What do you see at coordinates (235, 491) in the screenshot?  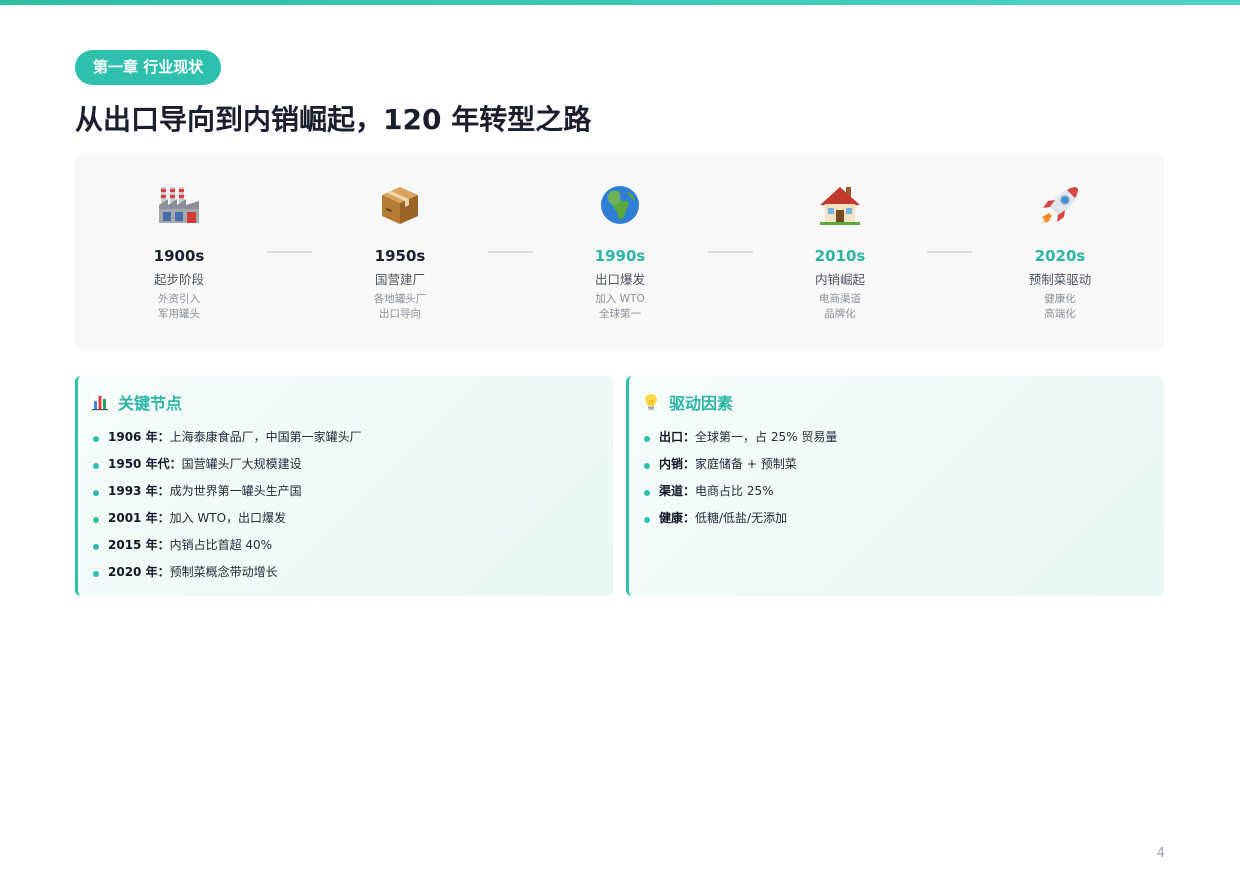 I see `bullet-text: 成为世界第一罐头生产国` at bounding box center [235, 491].